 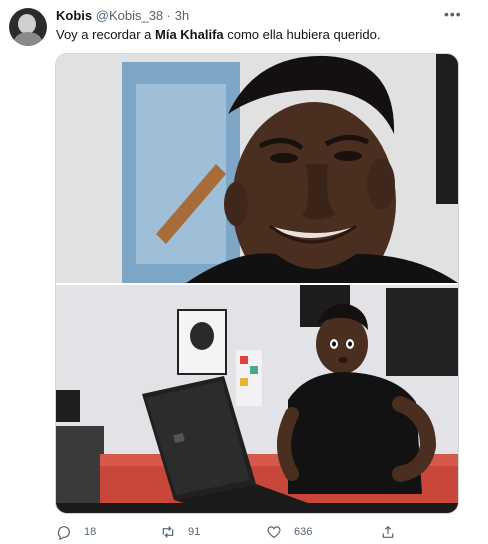 What do you see at coordinates (28, 39) in the screenshot?
I see `avatar-body` at bounding box center [28, 39].